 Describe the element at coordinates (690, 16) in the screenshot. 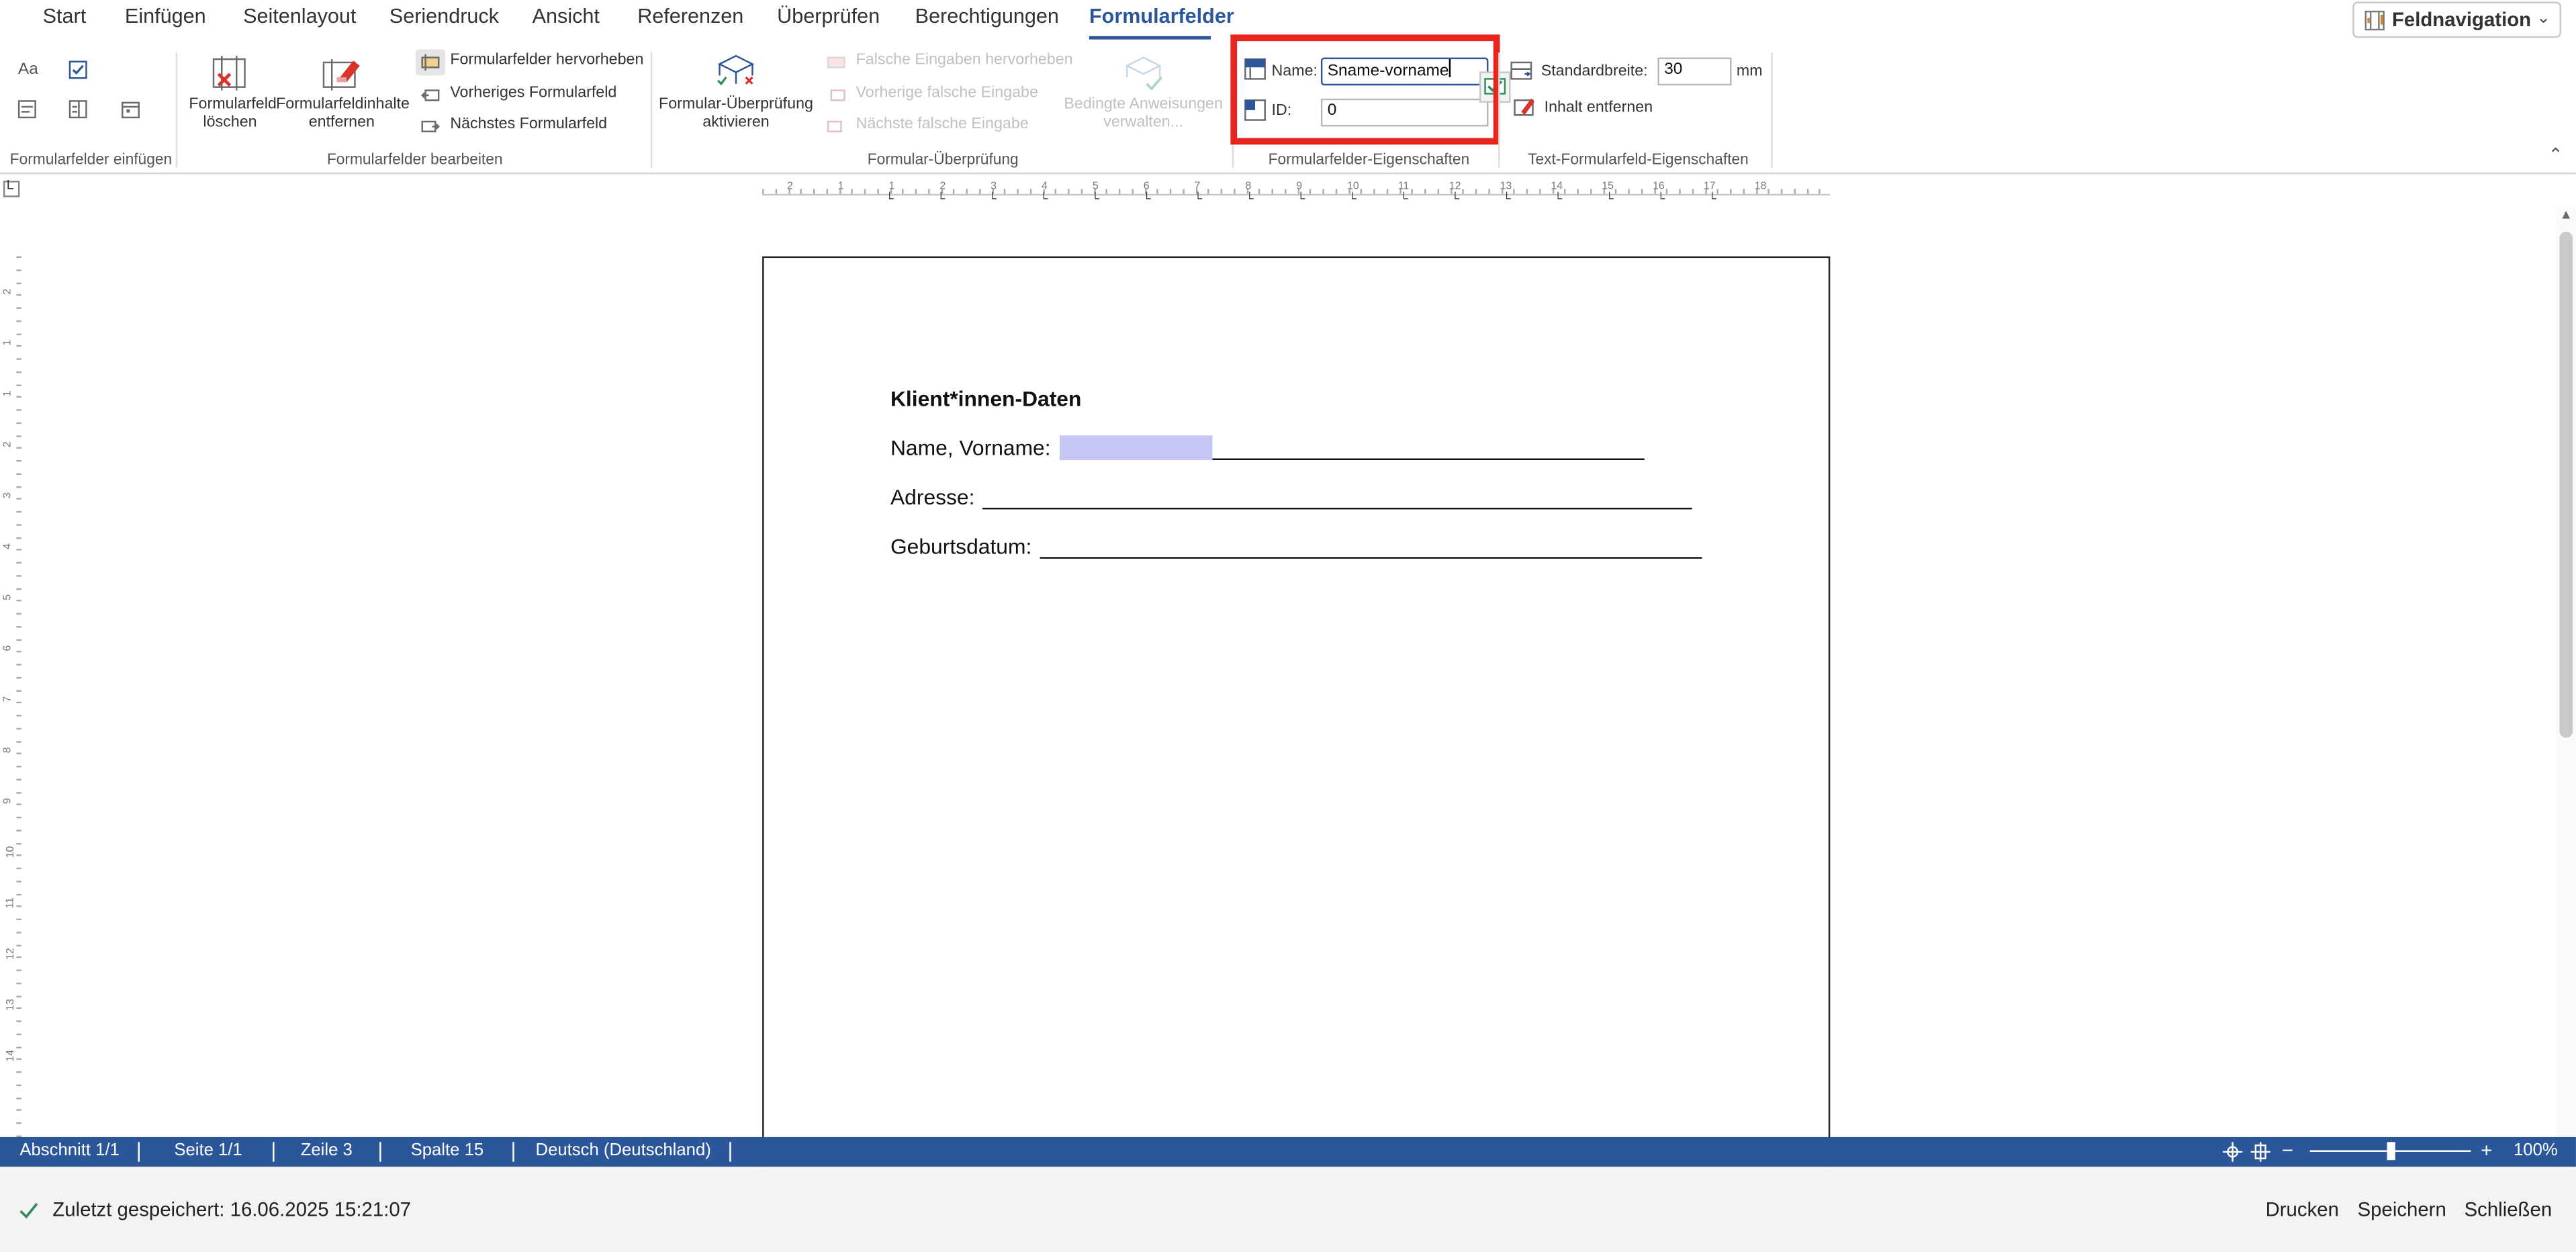

I see `tab-referenzen: Referenzen` at that location.